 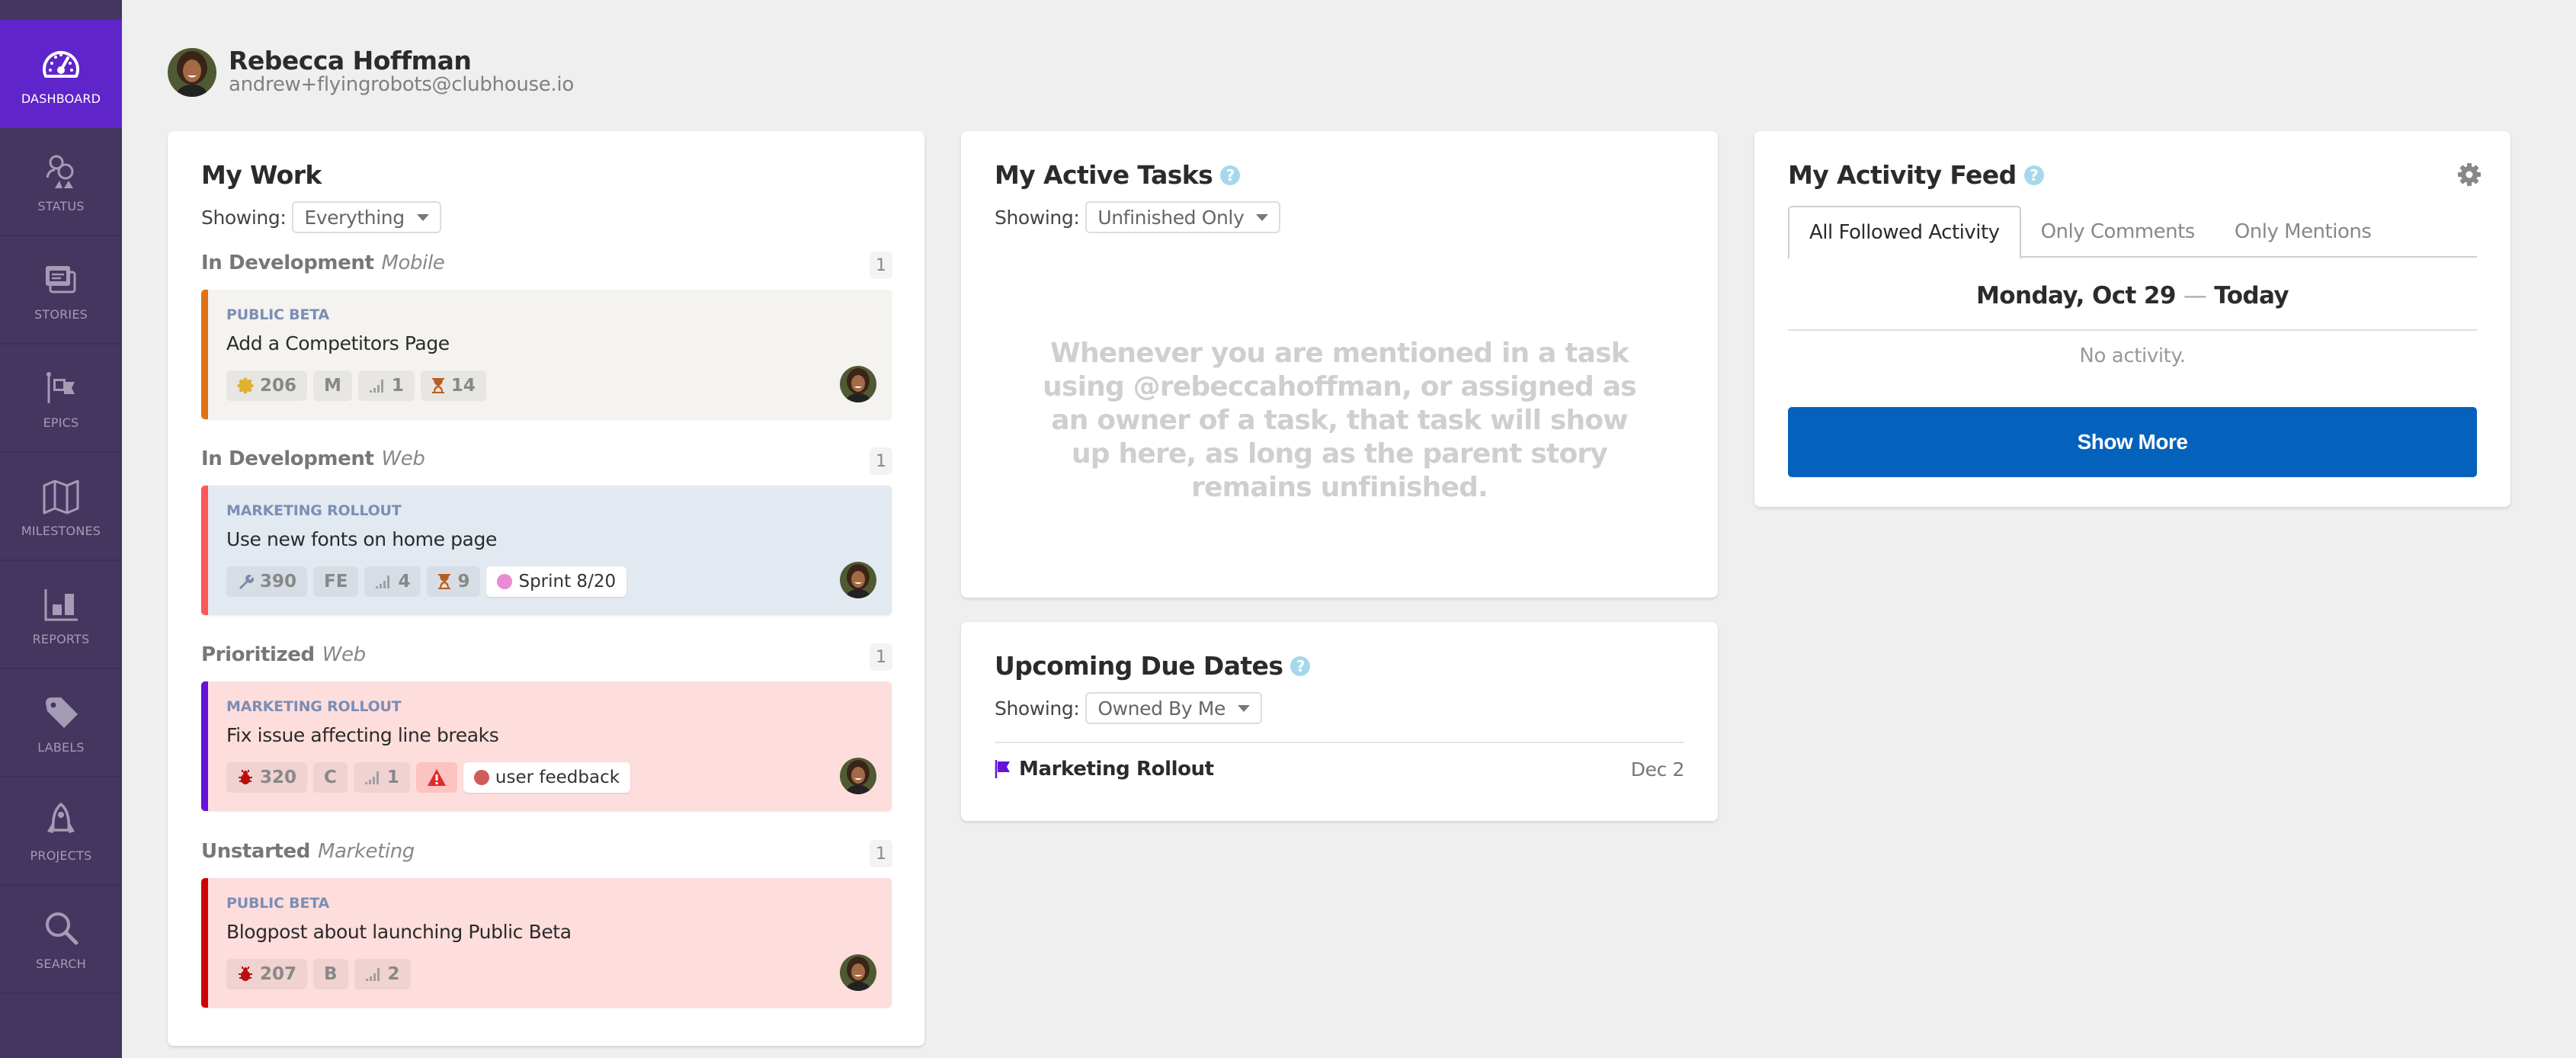 I want to click on group-state: In Development, so click(x=287, y=459).